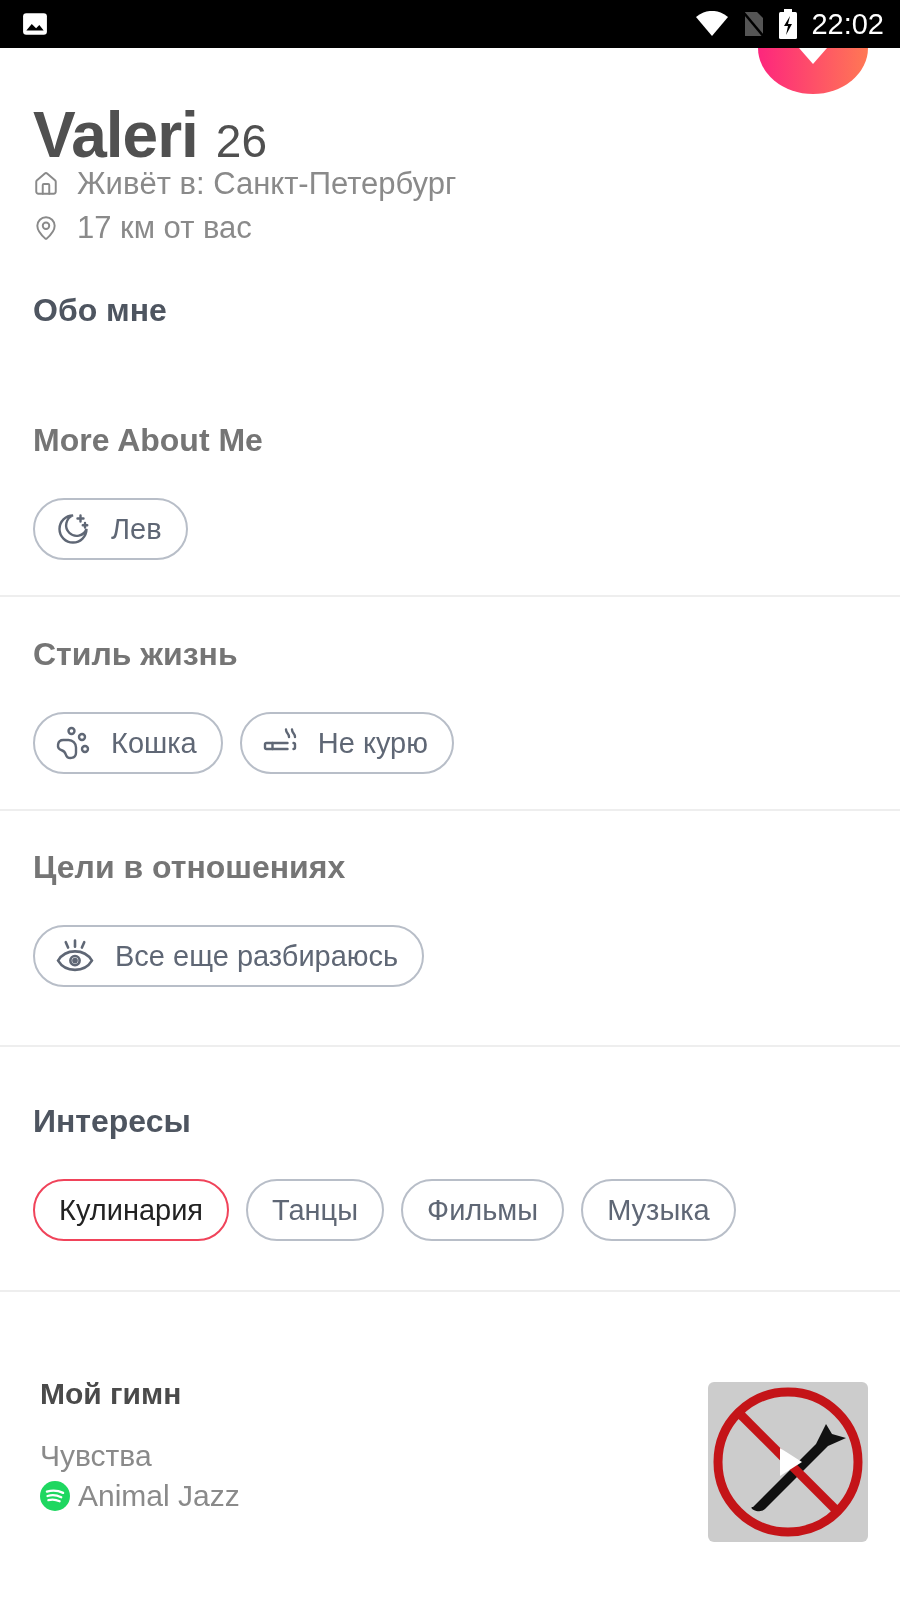 This screenshot has width=900, height=1600. Describe the element at coordinates (136, 654) in the screenshot. I see `section-heading: Стиль жизнь` at that location.